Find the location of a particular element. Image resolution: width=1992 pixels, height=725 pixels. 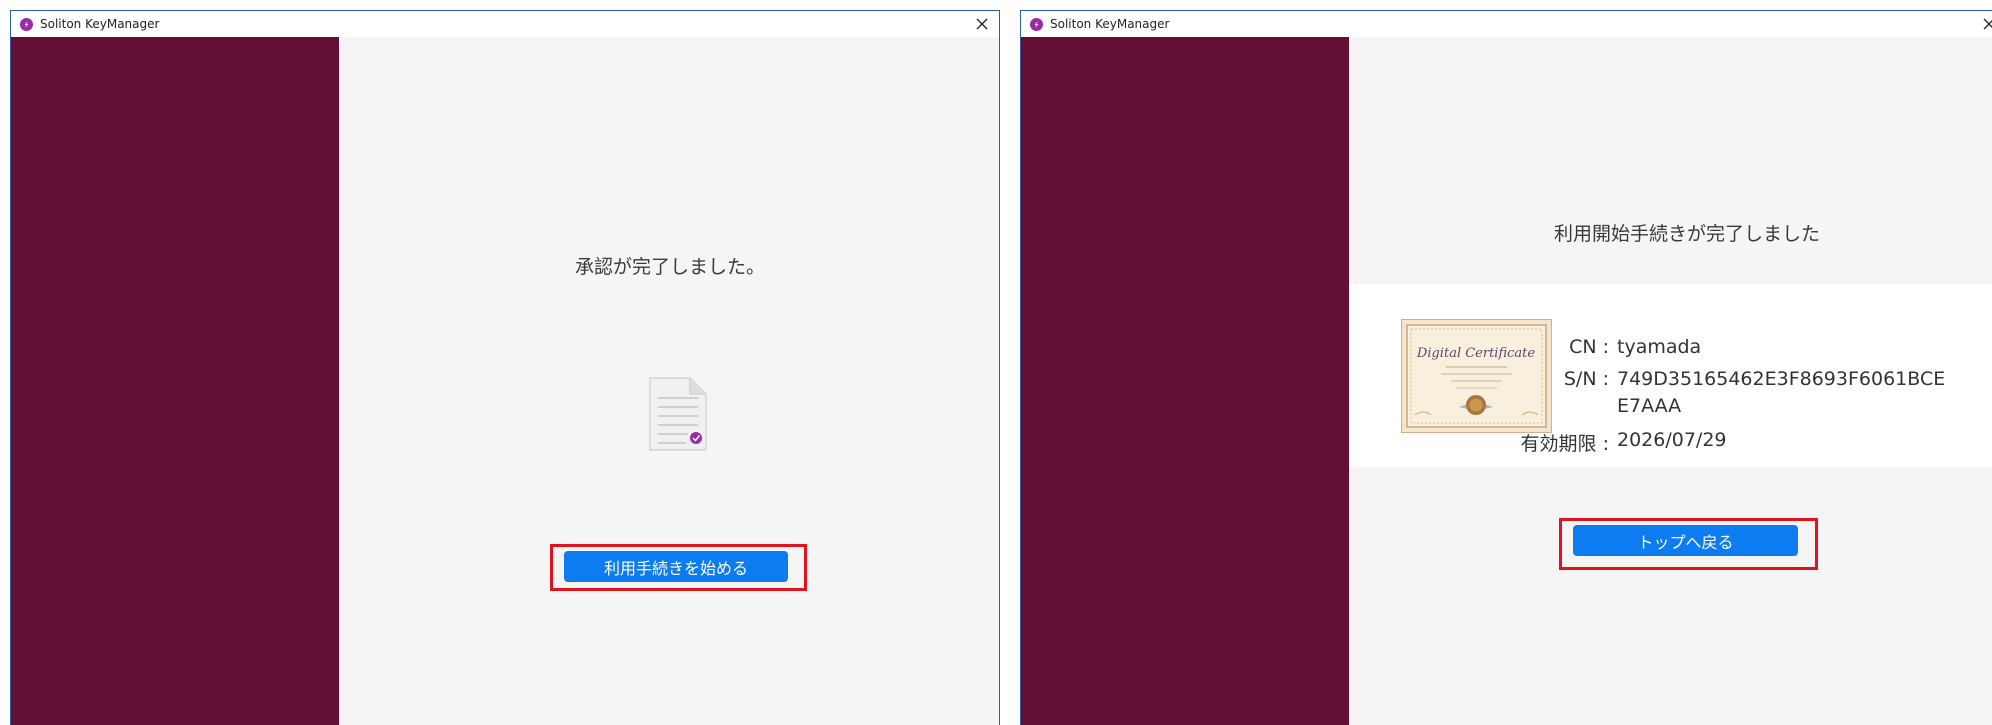

sn-value-line2: E7AAA is located at coordinates (1649, 406).